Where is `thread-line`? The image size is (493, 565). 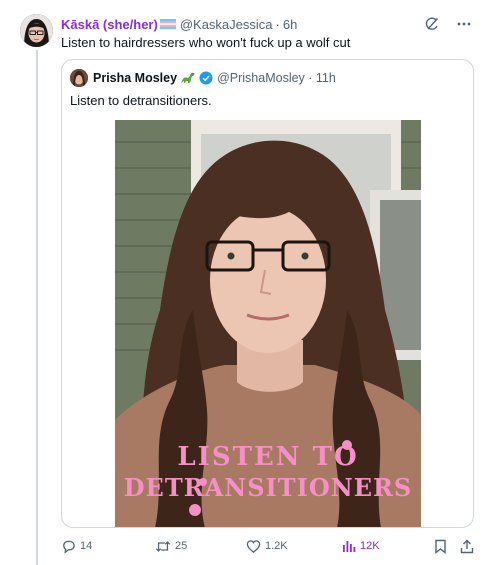 thread-line is located at coordinates (37, 307).